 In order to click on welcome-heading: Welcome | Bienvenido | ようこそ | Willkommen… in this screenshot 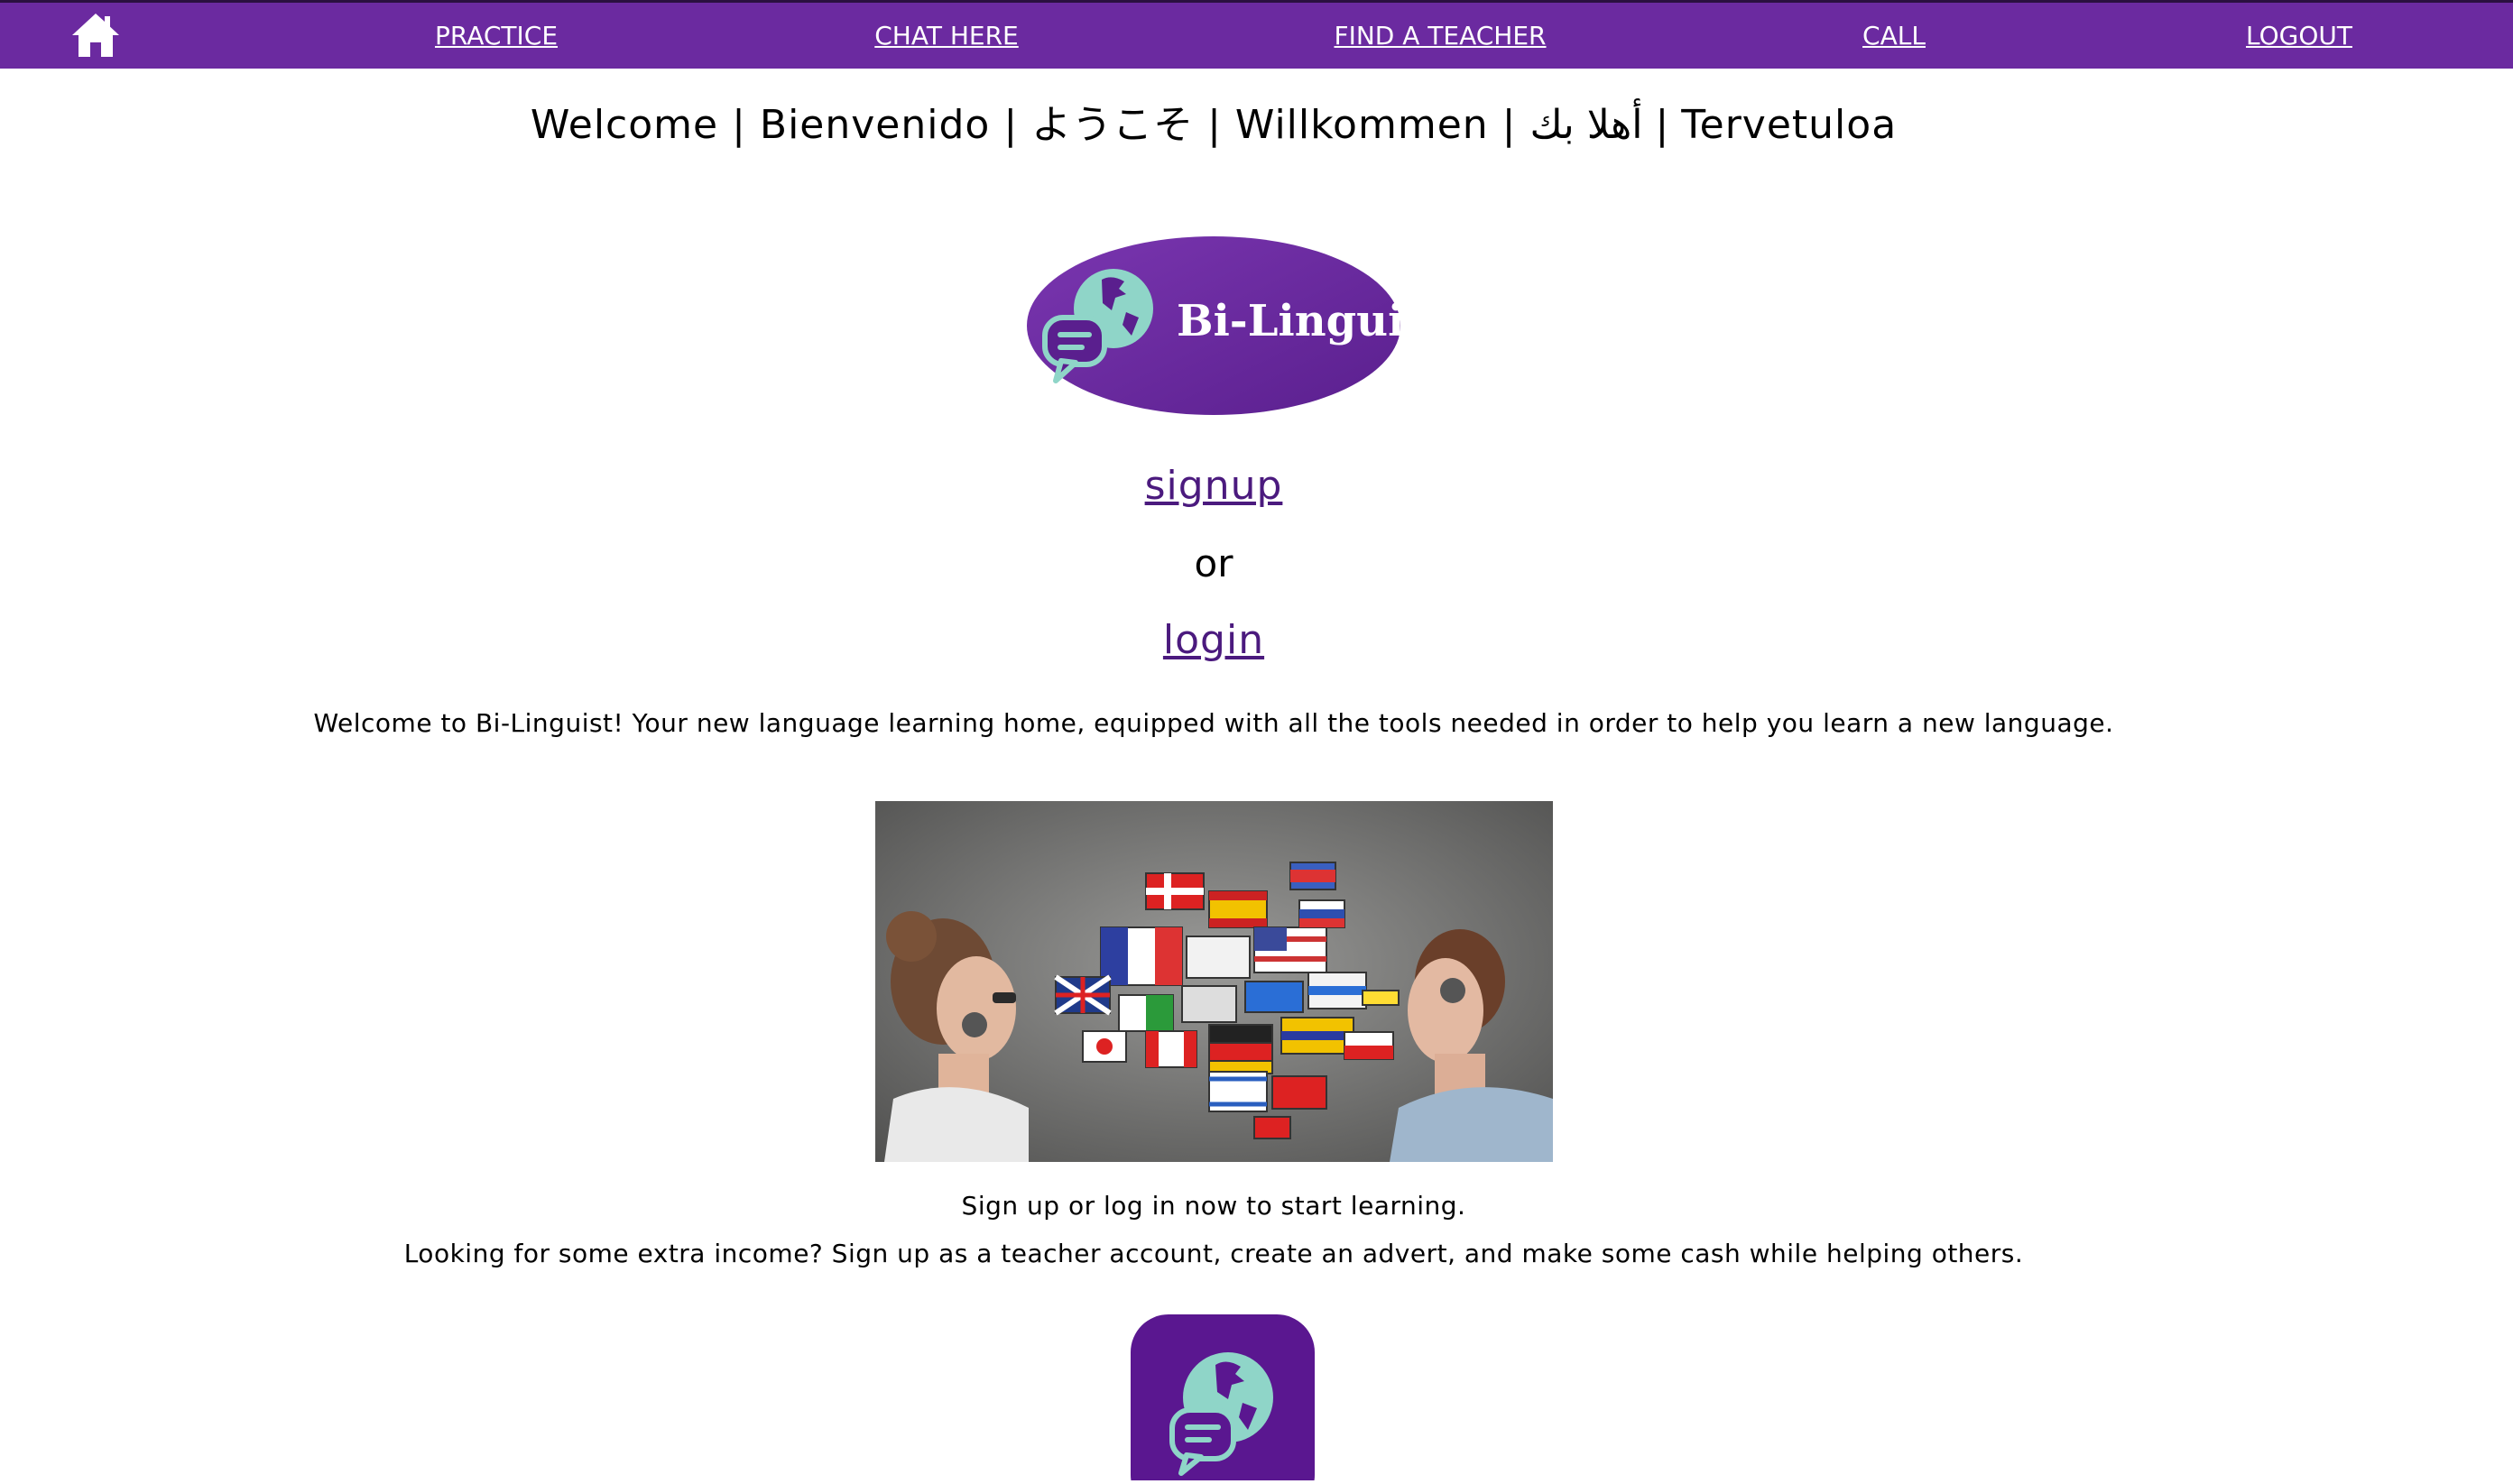, I will do `click(1214, 125)`.